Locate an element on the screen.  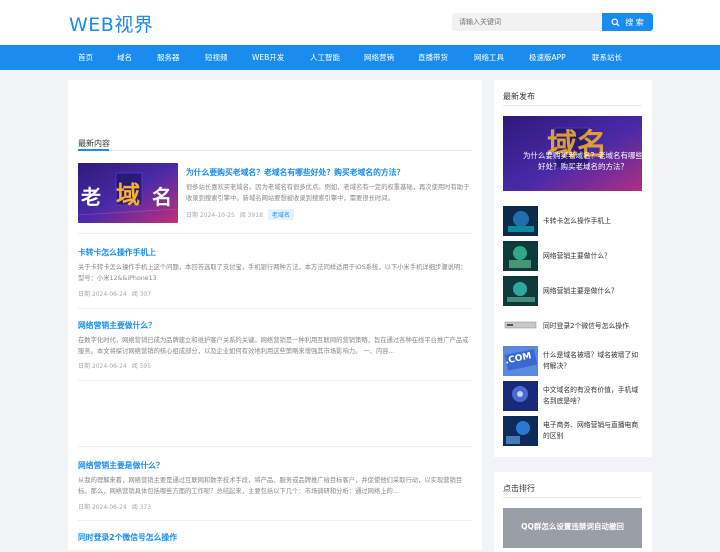
nav-item-ai: 人工智能 is located at coordinates (325, 57).